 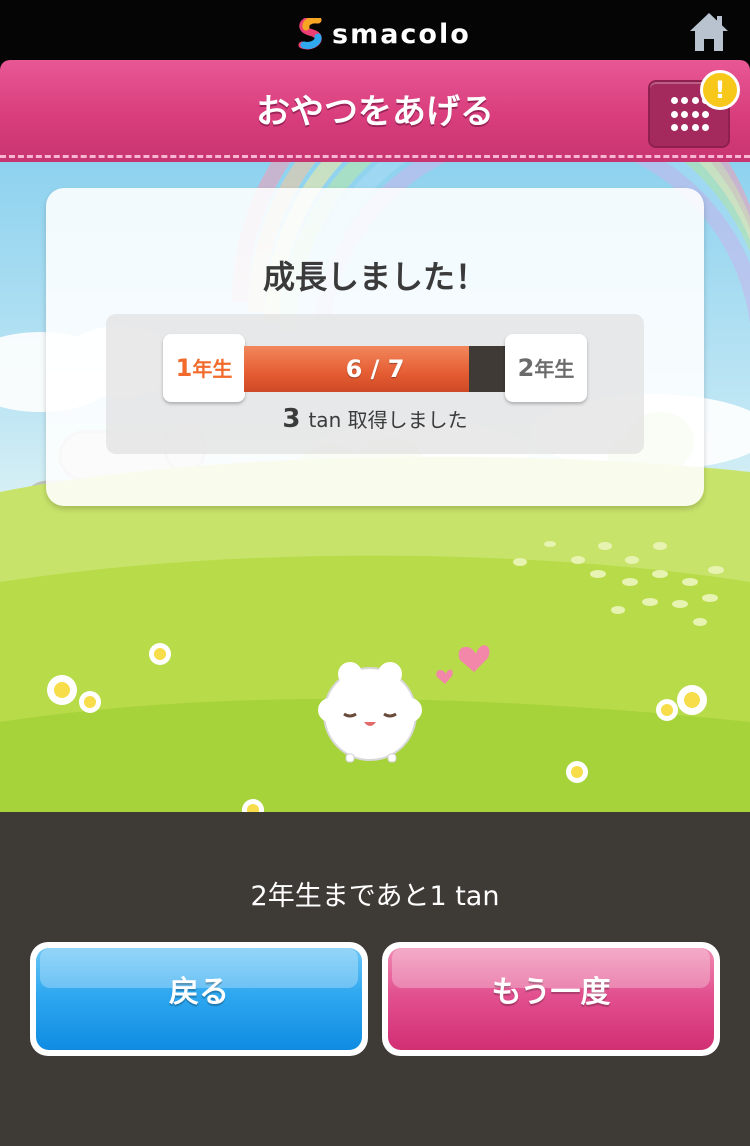 I want to click on app-name: smacolo, so click(x=401, y=34).